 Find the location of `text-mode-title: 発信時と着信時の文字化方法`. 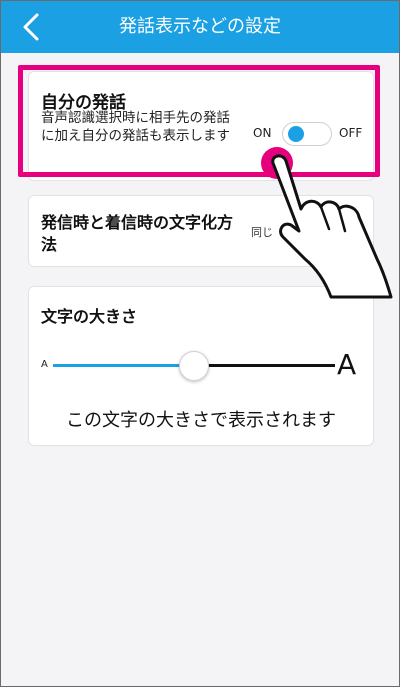

text-mode-title: 発信時と着信時の文字化方法 is located at coordinates (137, 233).